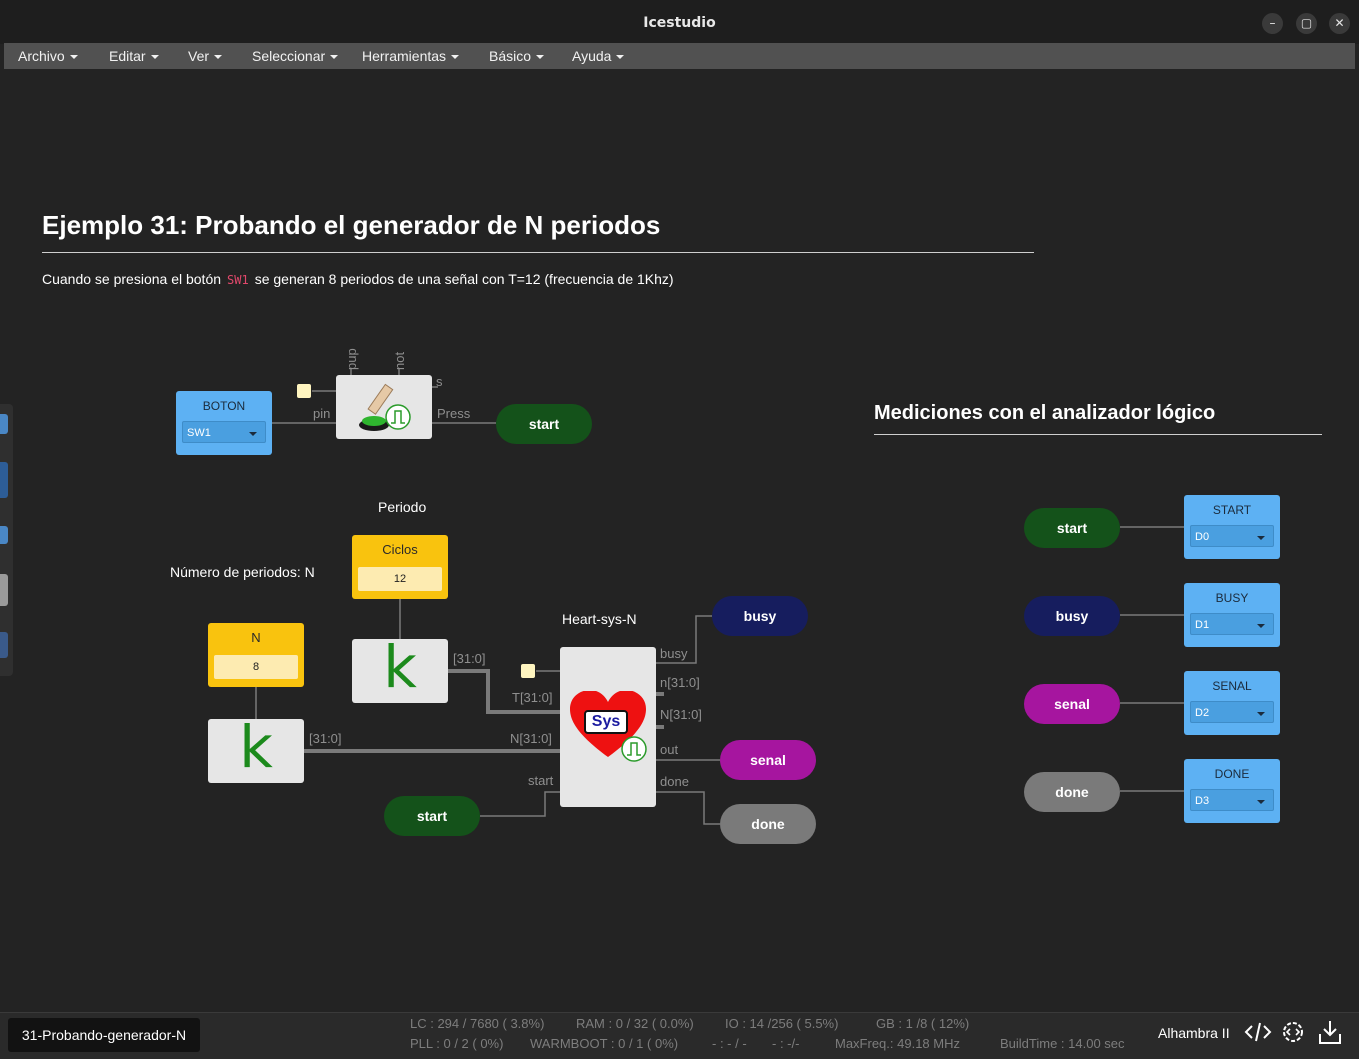  Describe the element at coordinates (256, 667) in the screenshot. I see `n-value-field: 8` at that location.